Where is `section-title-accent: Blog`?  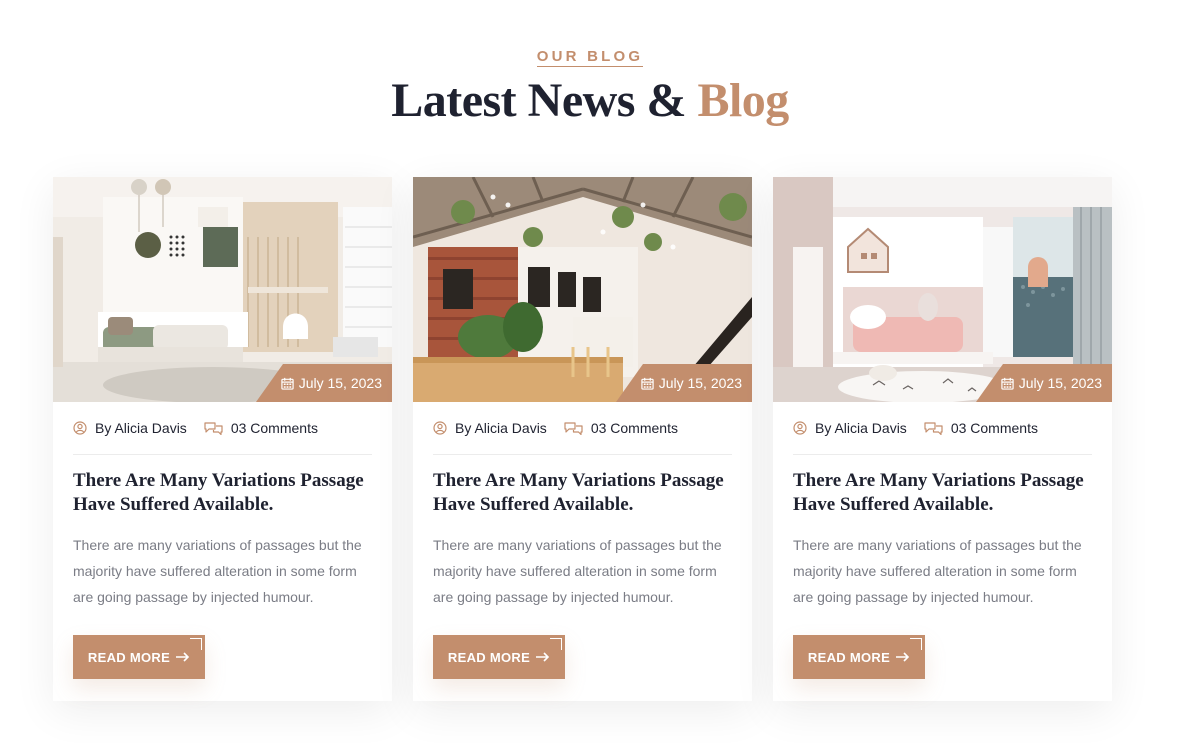 section-title-accent: Blog is located at coordinates (743, 100).